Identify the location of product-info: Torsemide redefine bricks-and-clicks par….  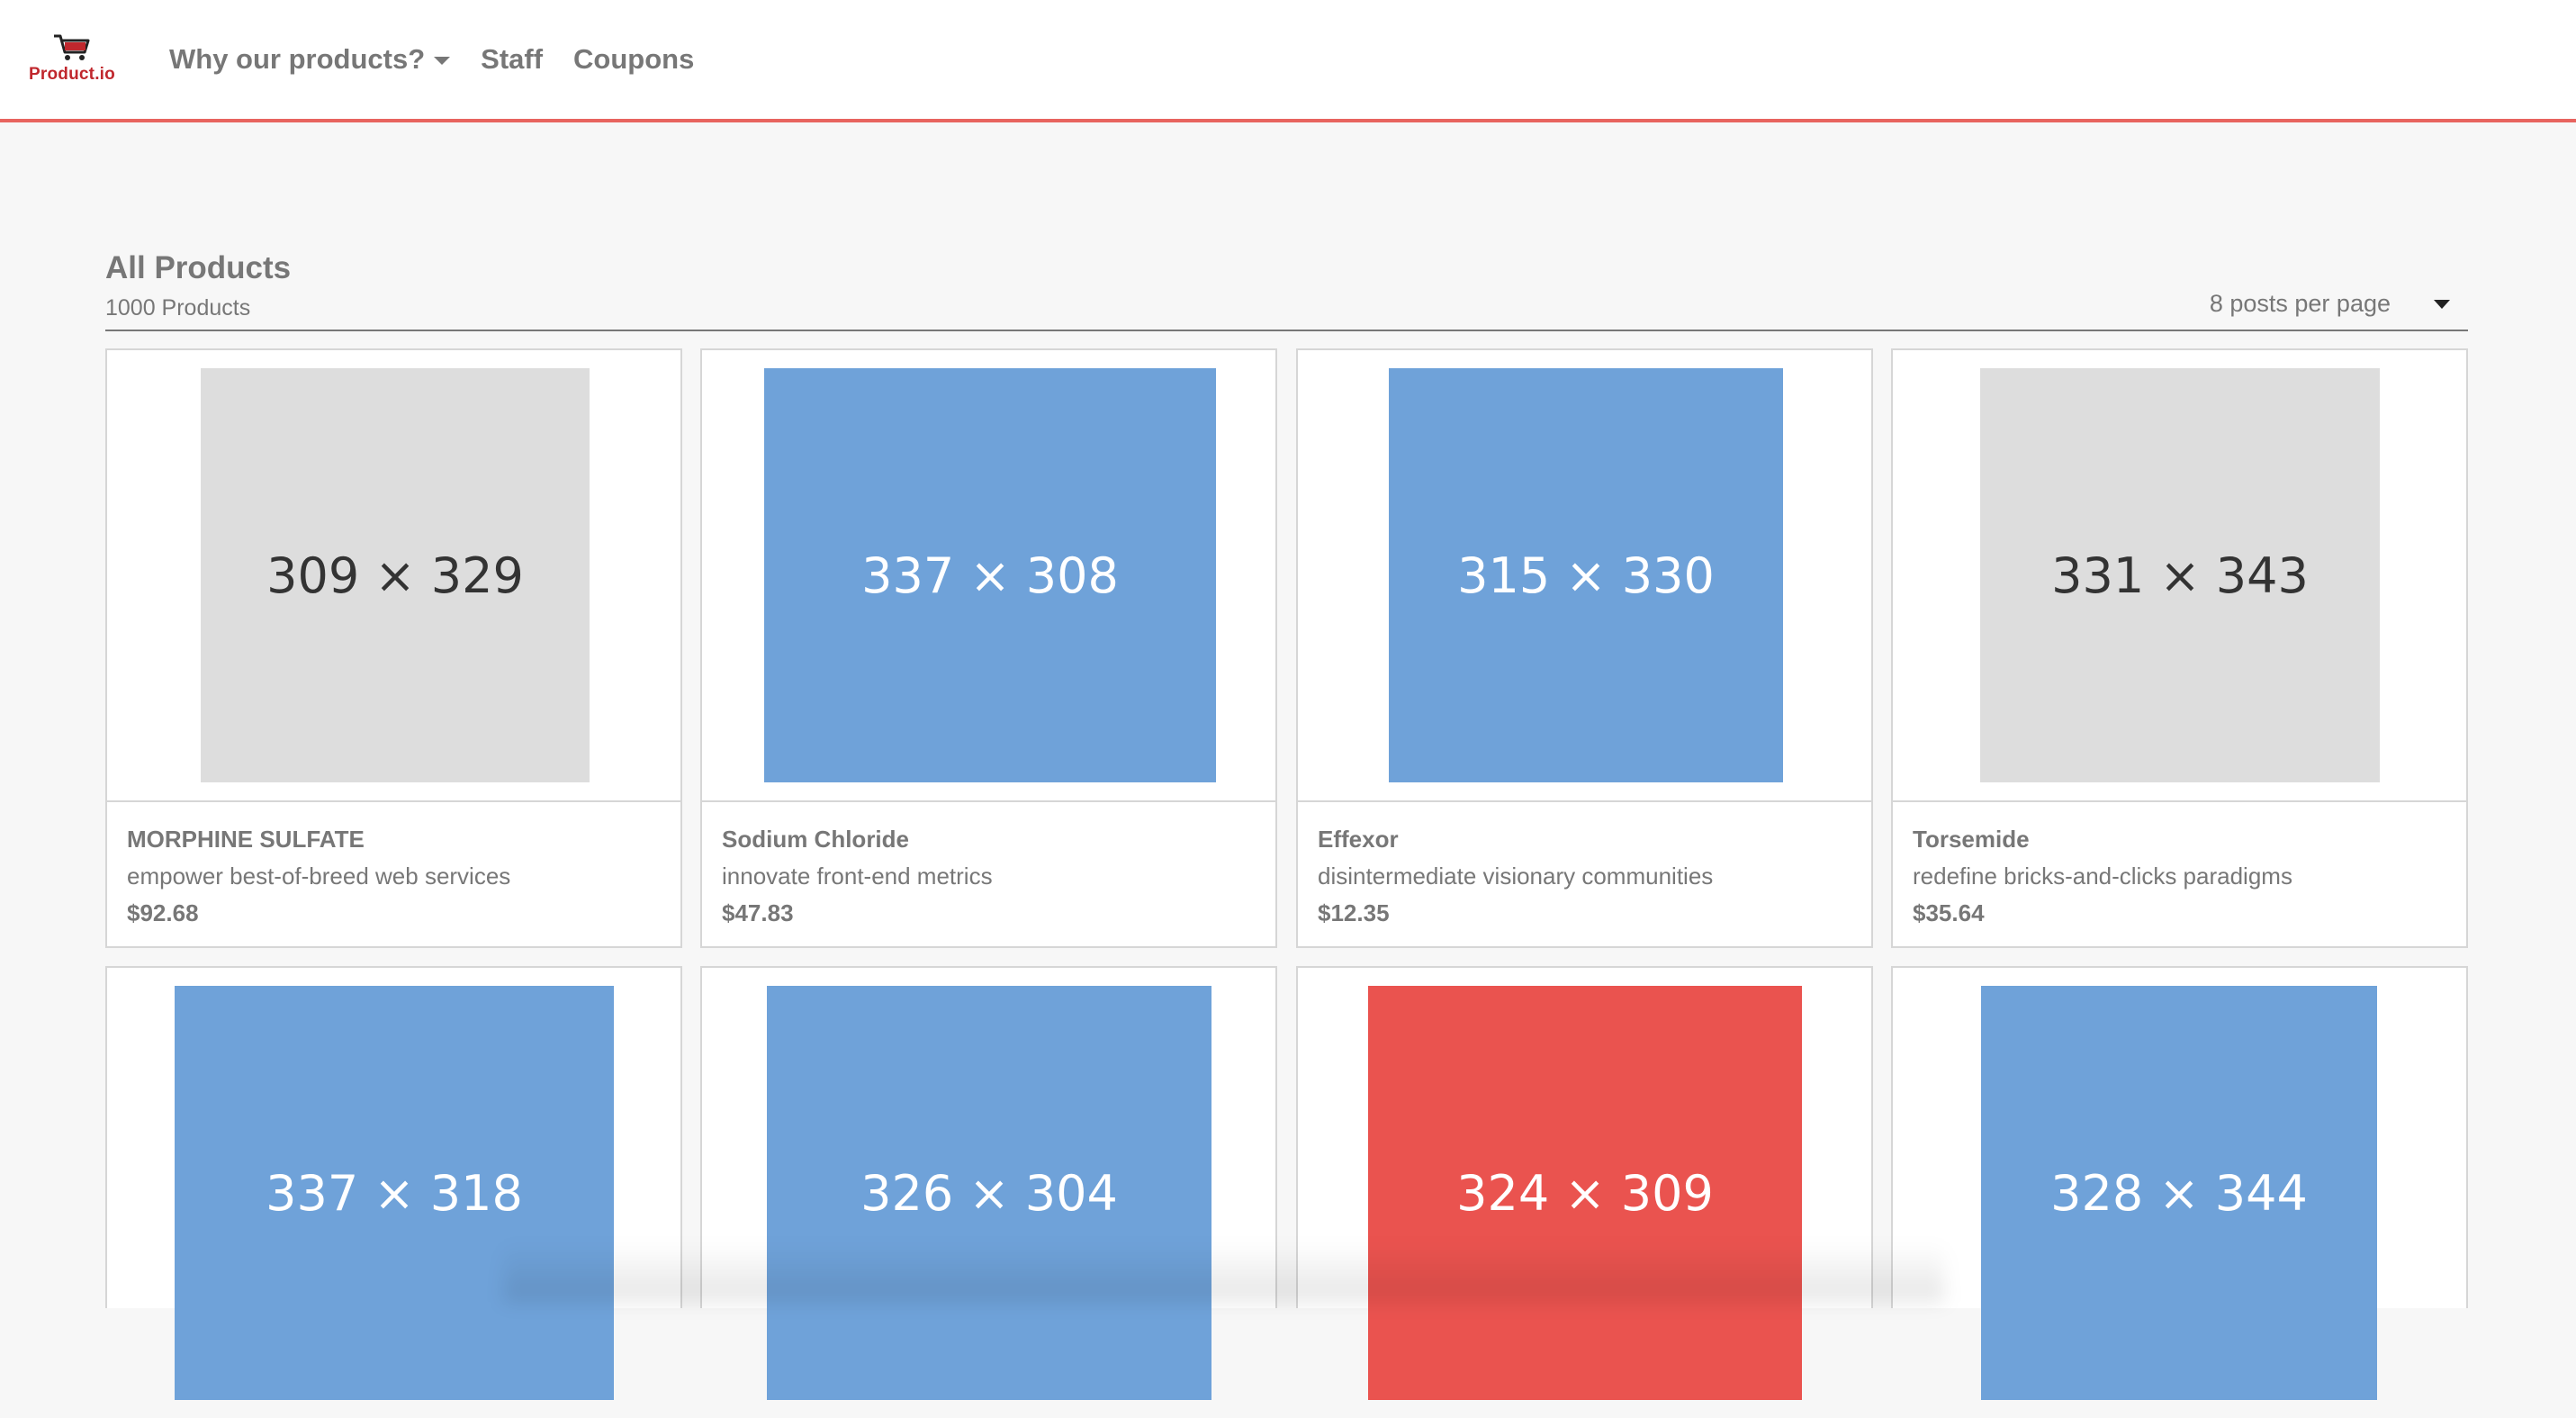
(2179, 874).